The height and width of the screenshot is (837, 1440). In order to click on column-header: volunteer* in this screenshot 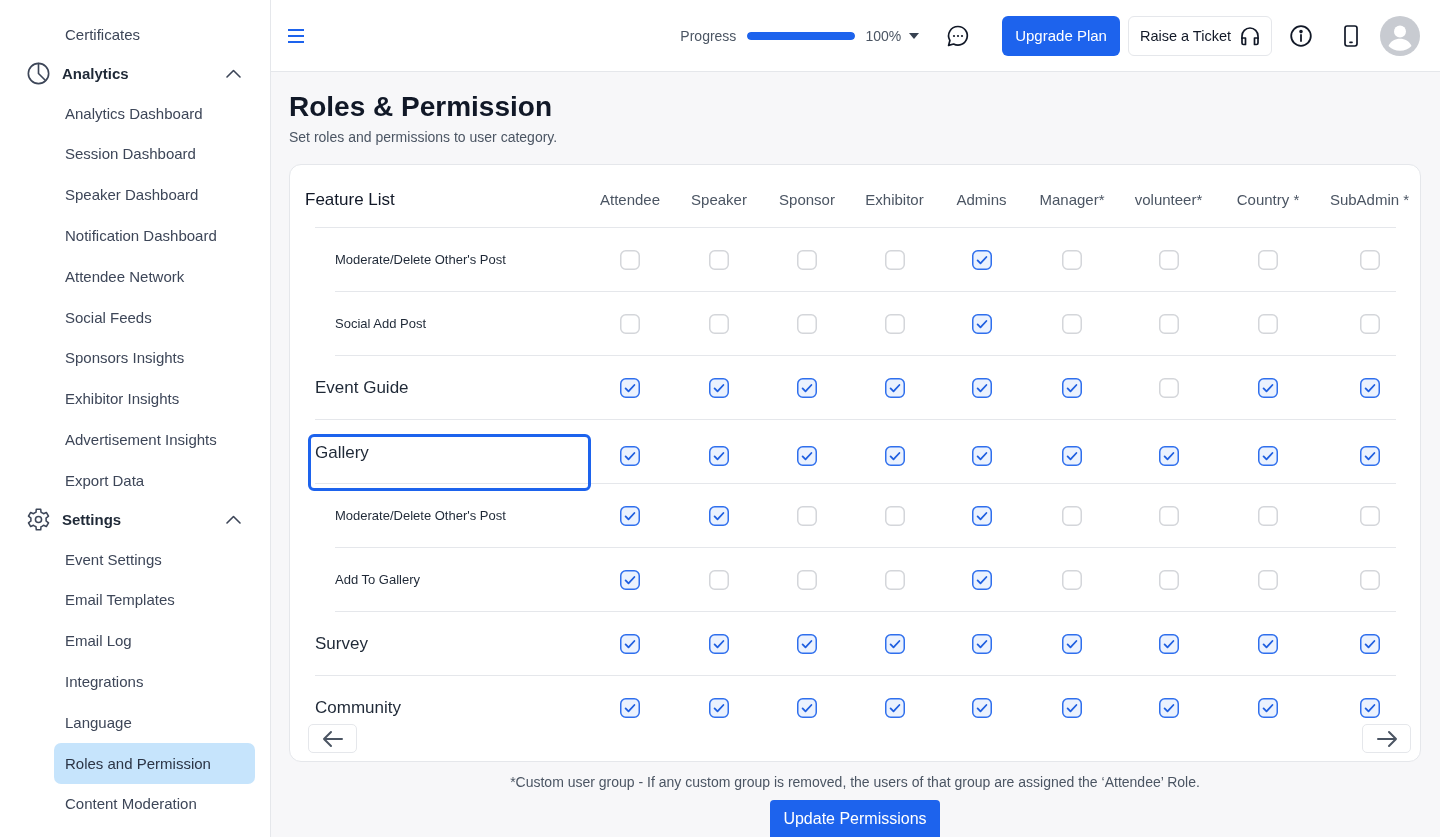, I will do `click(1168, 199)`.